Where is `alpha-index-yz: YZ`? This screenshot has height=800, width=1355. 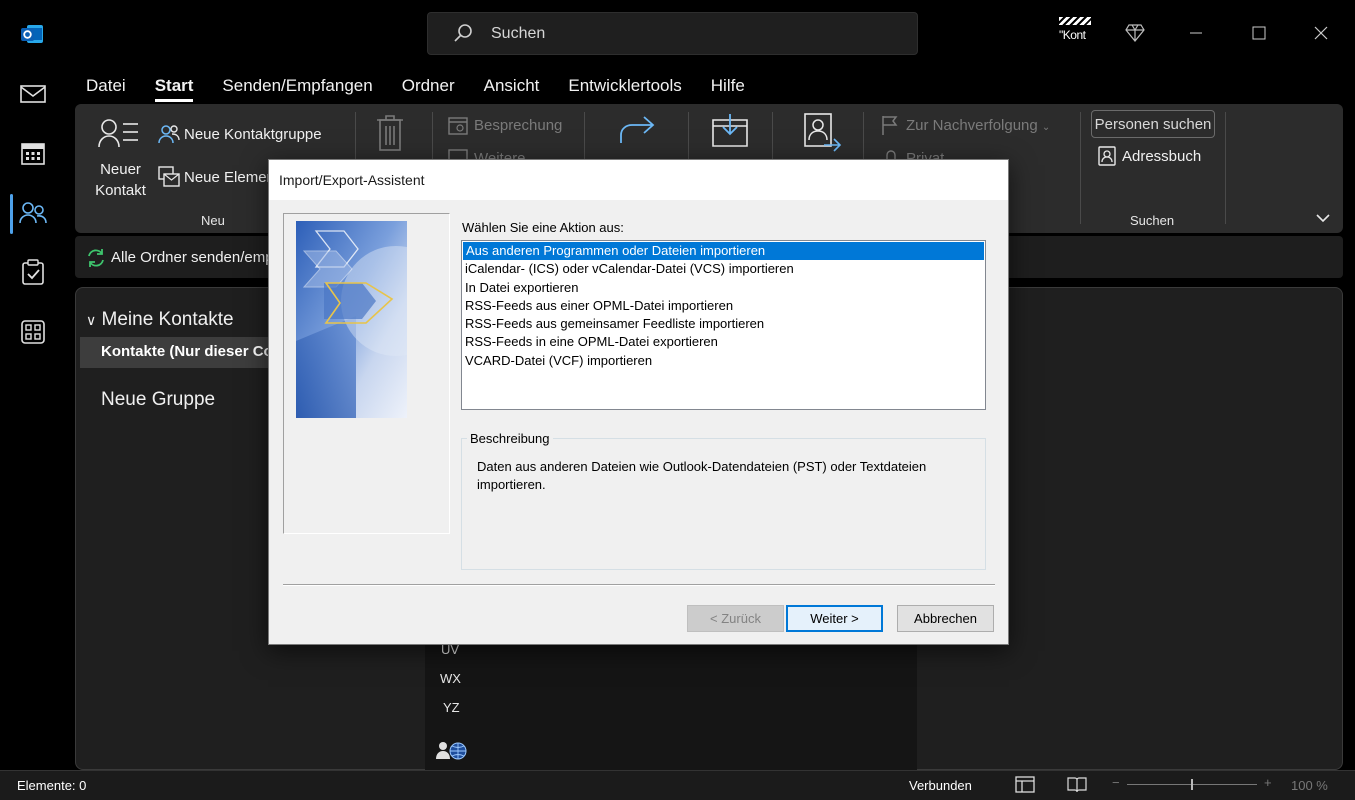 alpha-index-yz: YZ is located at coordinates (451, 707).